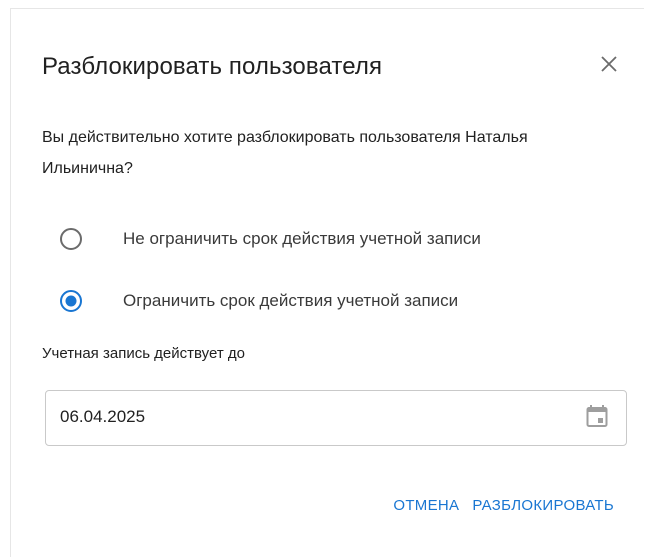 Image resolution: width=645 pixels, height=558 pixels. What do you see at coordinates (212, 66) in the screenshot?
I see `dialog-title: Разблокировать пользователя` at bounding box center [212, 66].